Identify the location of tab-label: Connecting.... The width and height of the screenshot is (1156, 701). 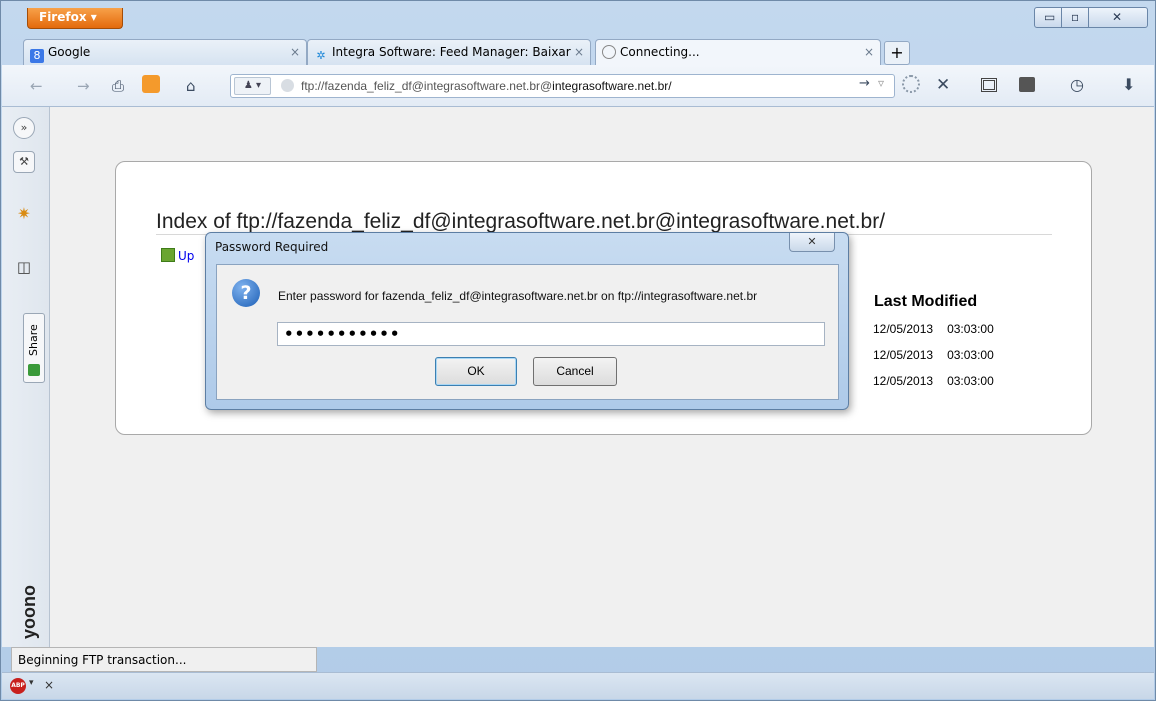
(660, 52).